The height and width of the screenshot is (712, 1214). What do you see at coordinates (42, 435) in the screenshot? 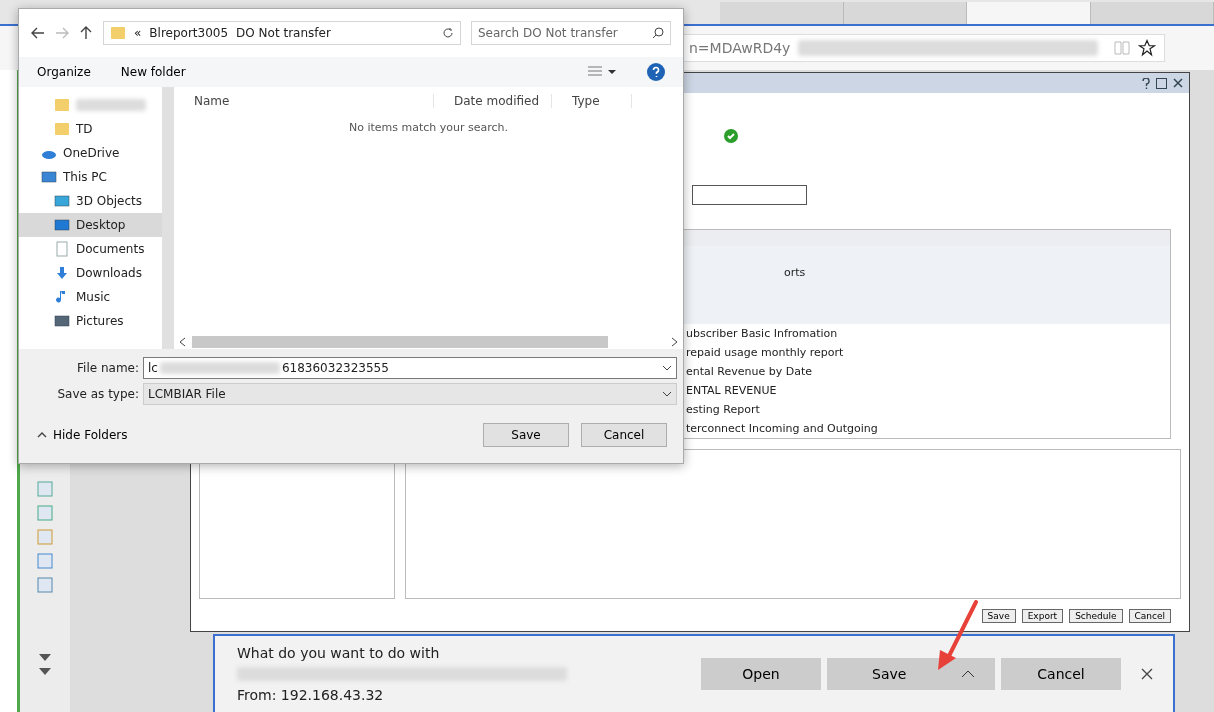
I see `chevron-up-icon` at bounding box center [42, 435].